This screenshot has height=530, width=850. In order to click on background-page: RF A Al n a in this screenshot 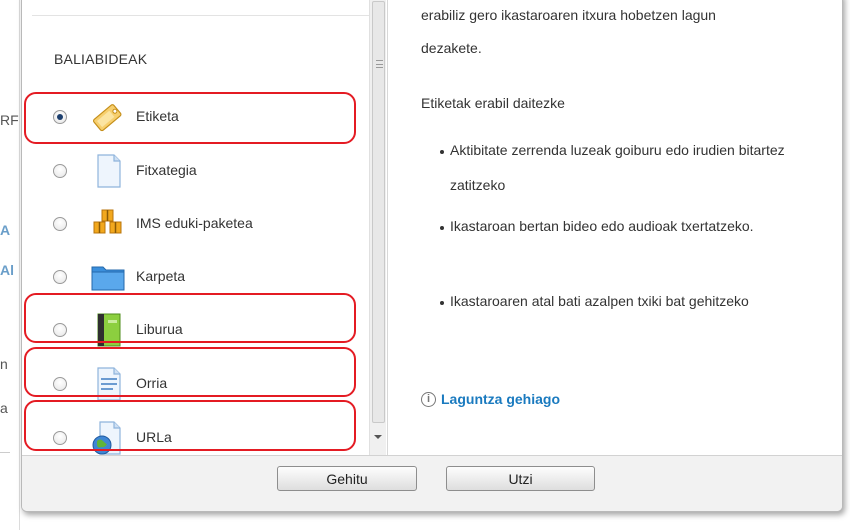, I will do `click(10, 265)`.